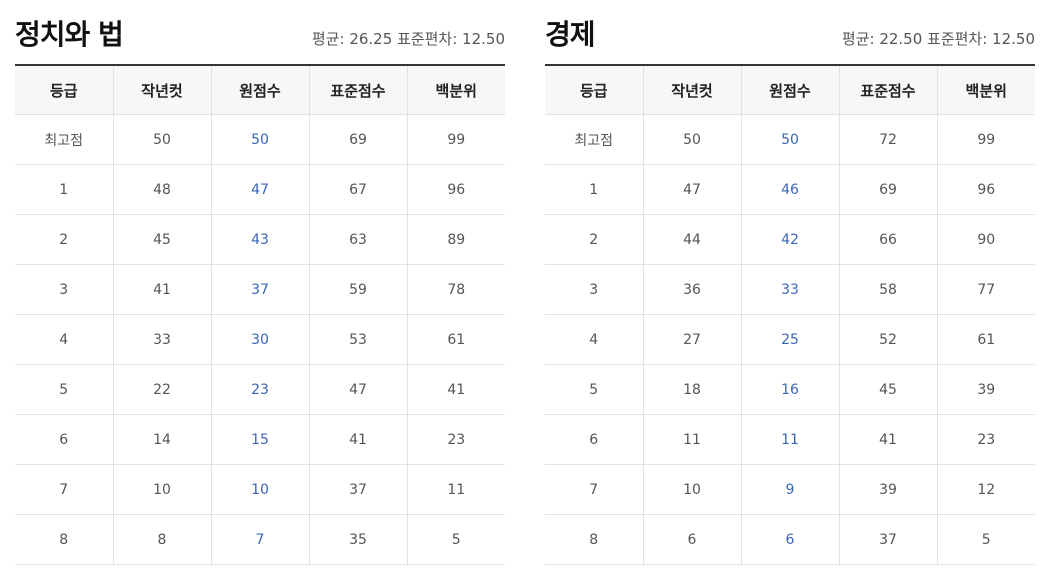 The height and width of the screenshot is (569, 1044). What do you see at coordinates (692, 539) in the screenshot?
I see `last-year-cut-cell: 6` at bounding box center [692, 539].